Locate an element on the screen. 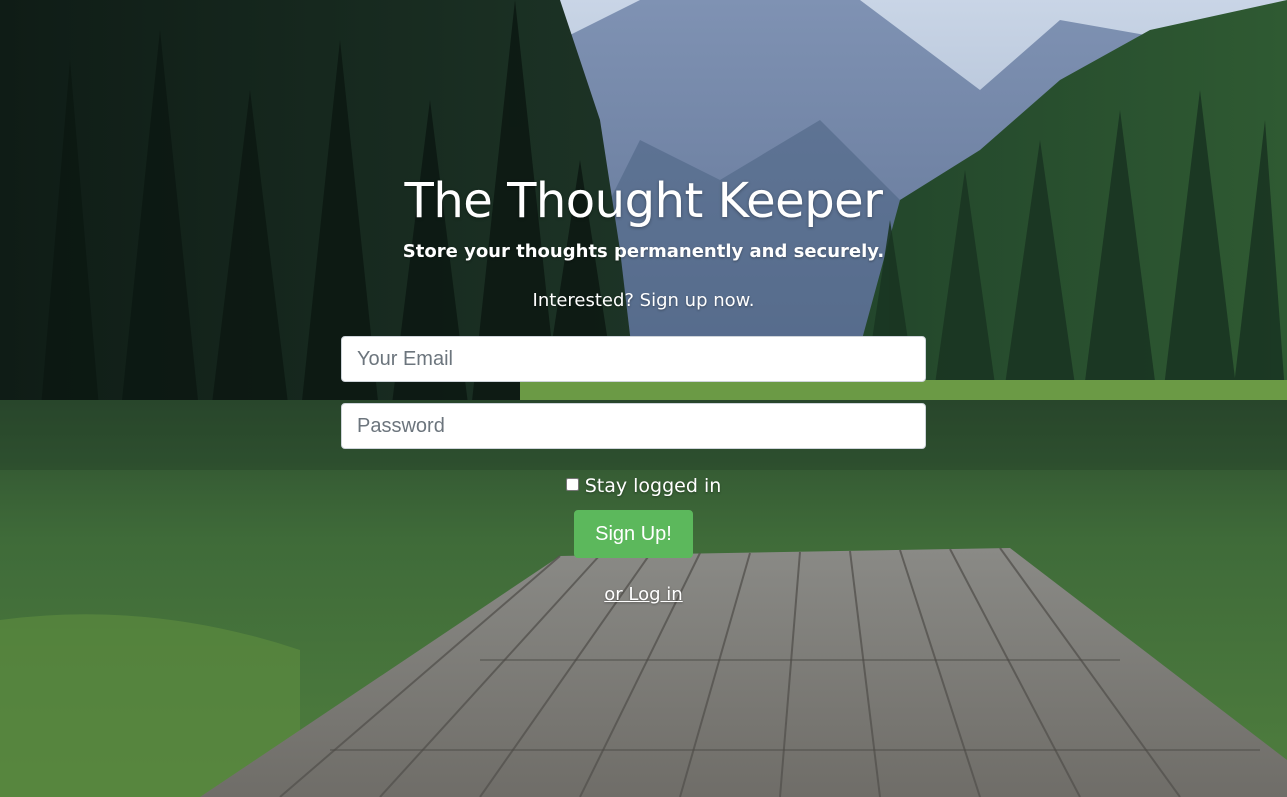  stay-logged-in-row: Stay logged in is located at coordinates (643, 486).